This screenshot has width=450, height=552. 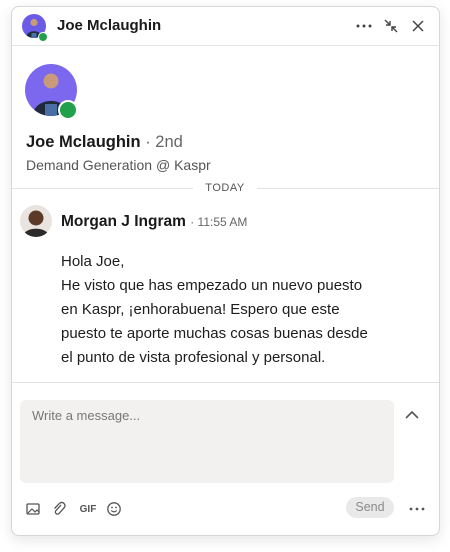 I want to click on attach-image-button, so click(x=33, y=509).